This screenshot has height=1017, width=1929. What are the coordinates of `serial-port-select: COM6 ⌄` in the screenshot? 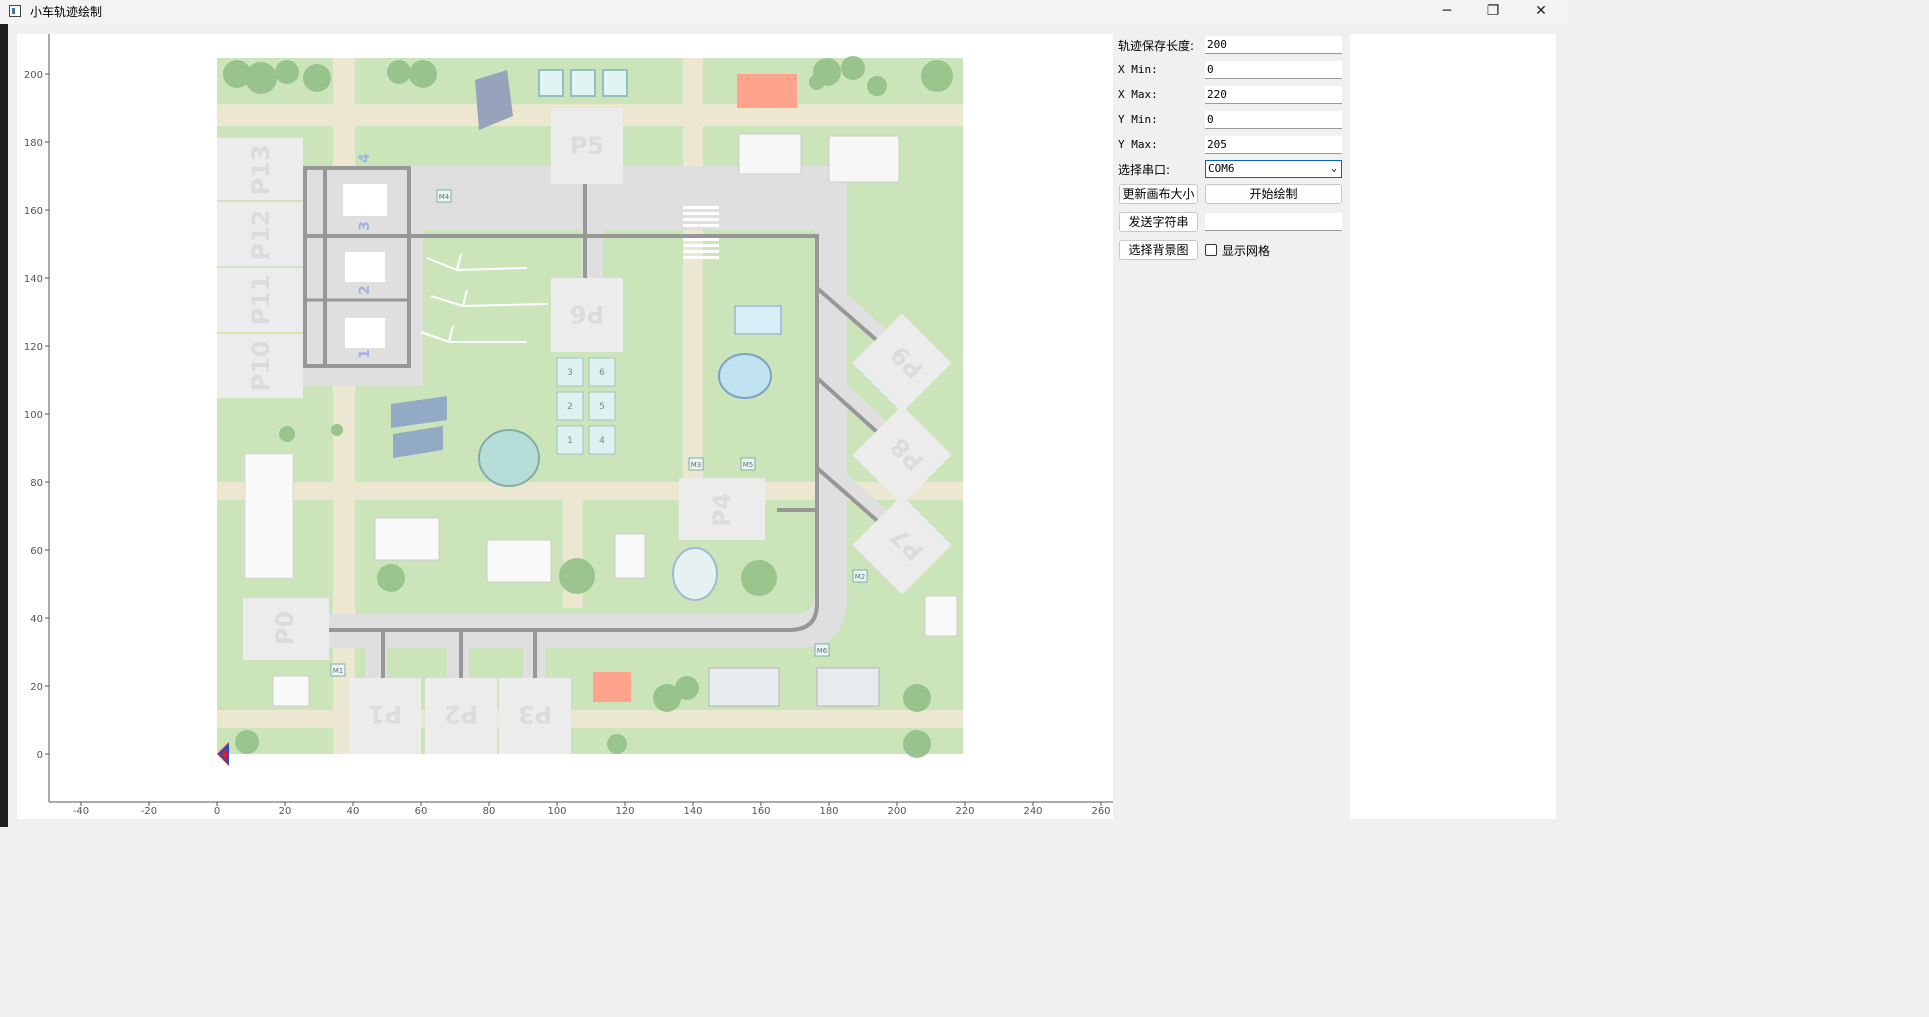 It's located at (1273, 169).